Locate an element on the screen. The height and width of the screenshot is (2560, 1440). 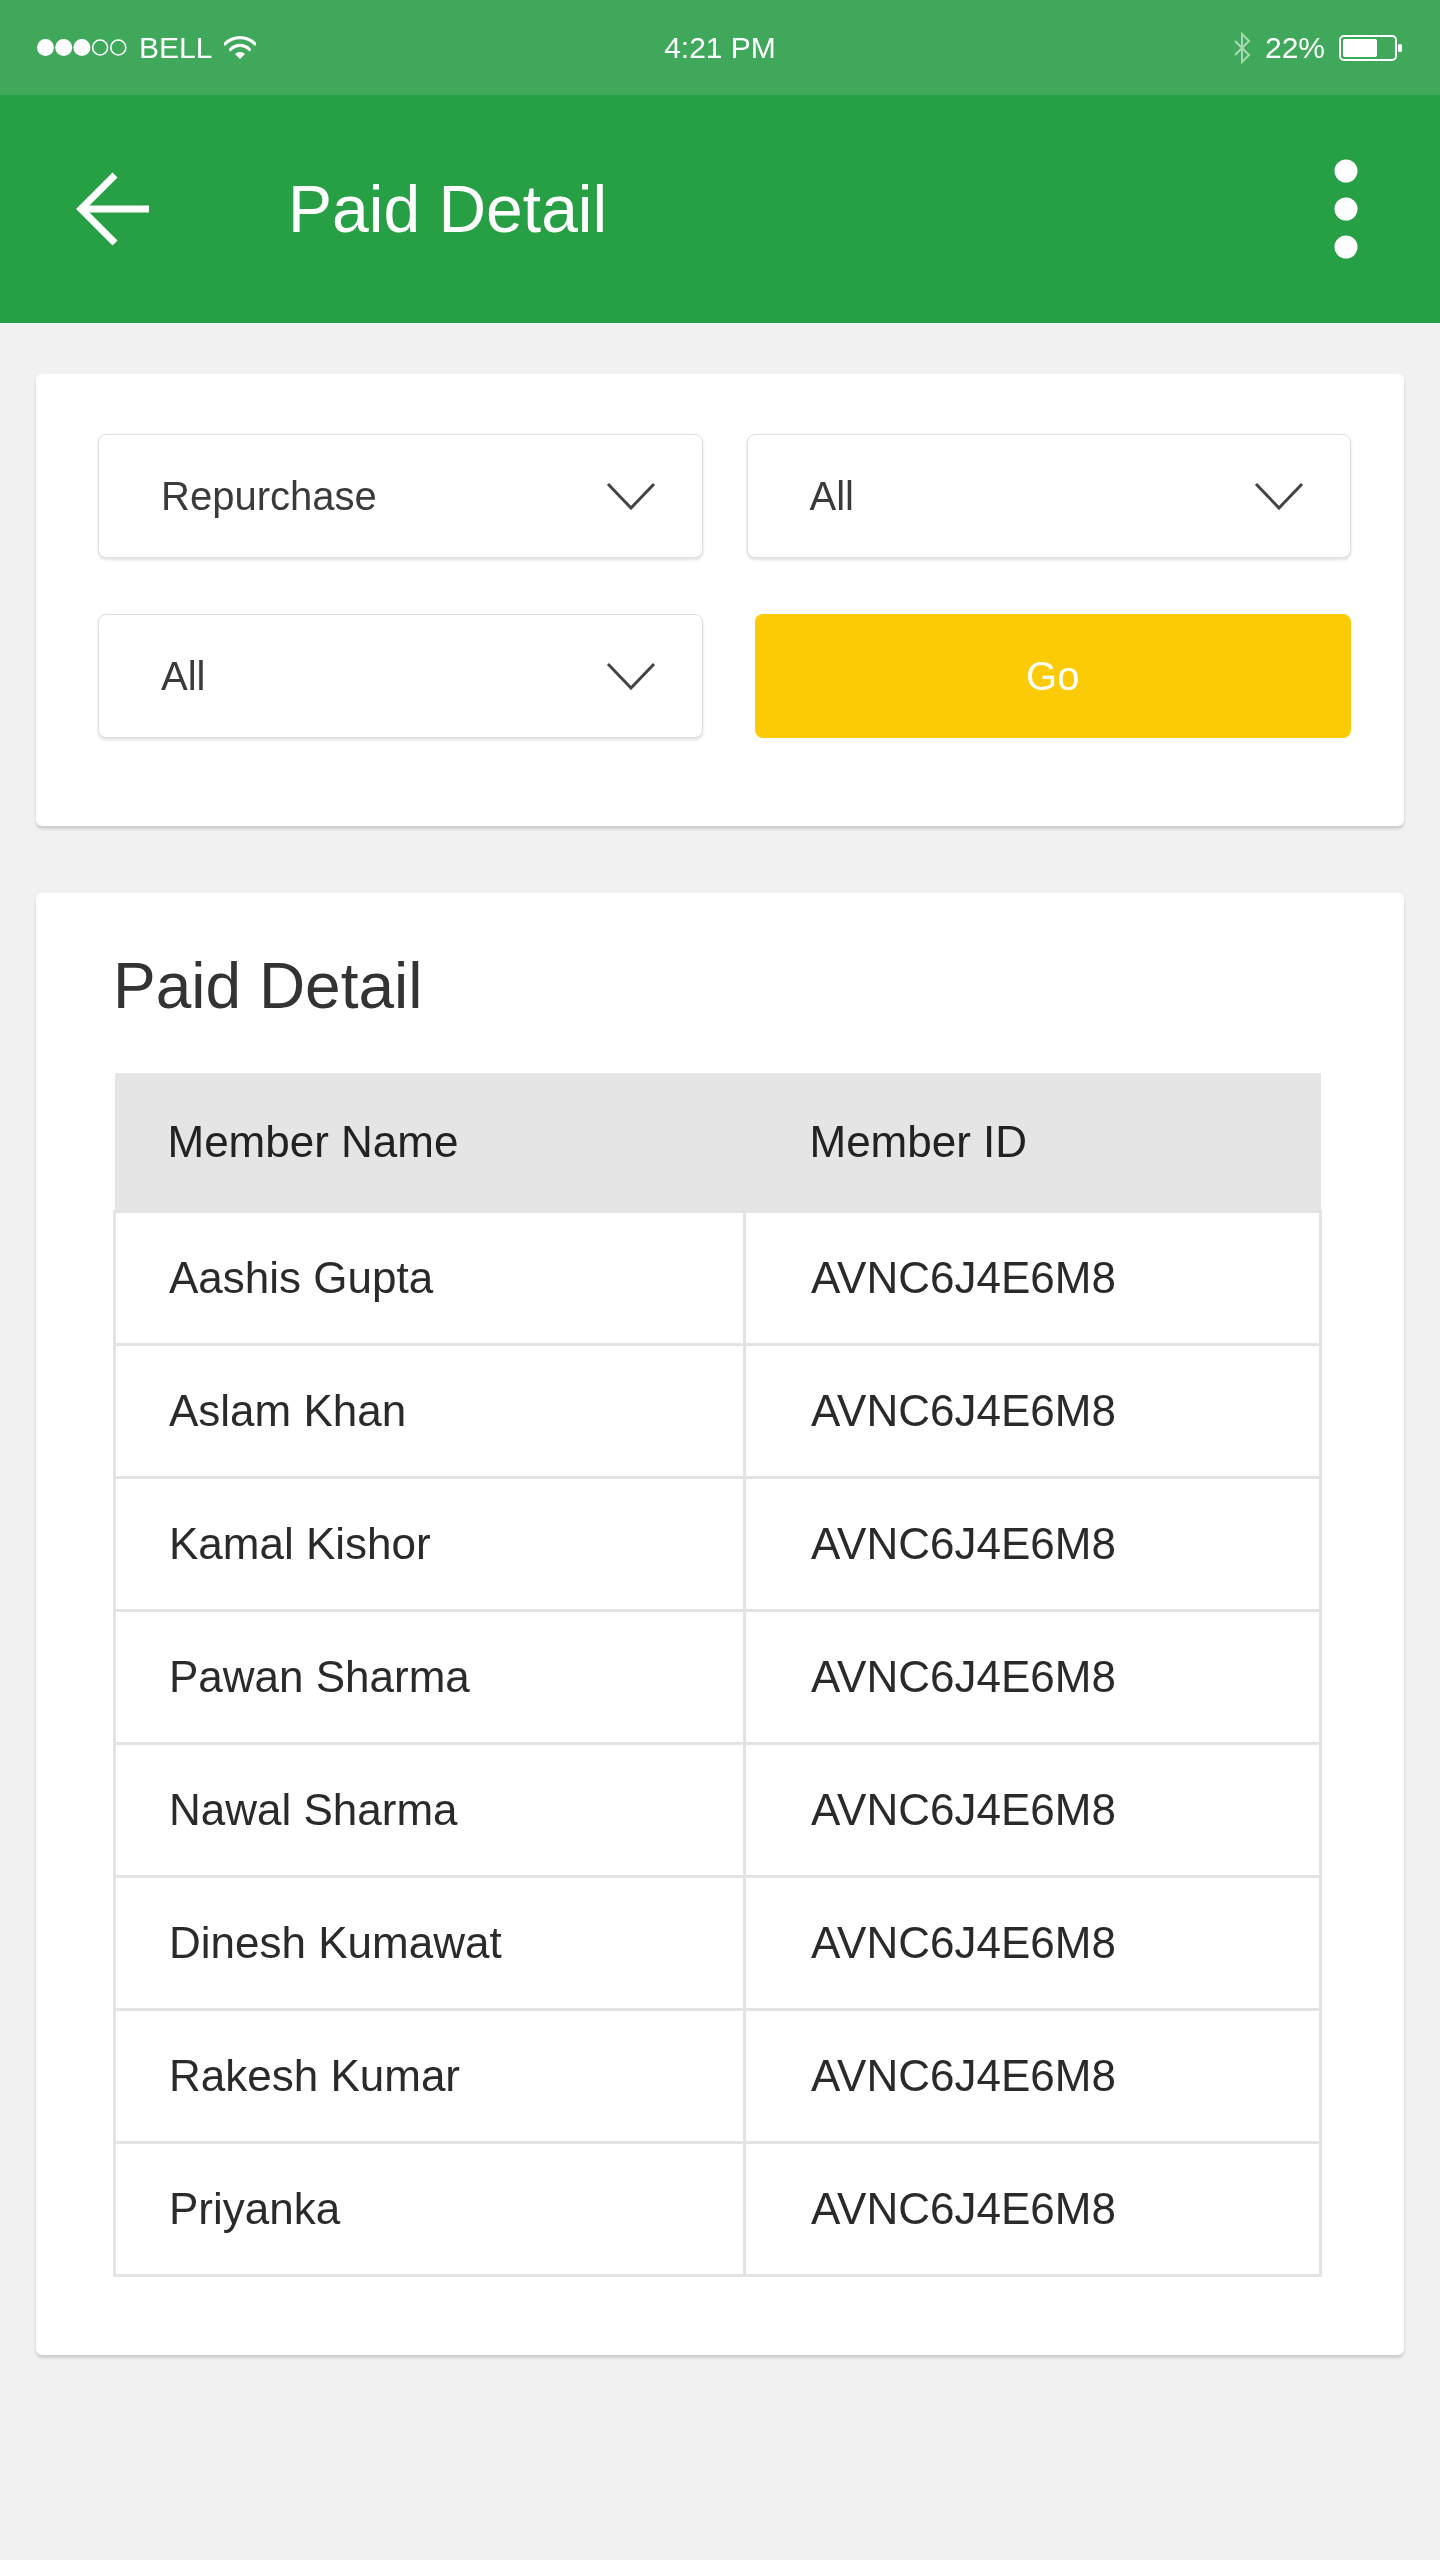
status-time: 4:21 PM is located at coordinates (720, 48).